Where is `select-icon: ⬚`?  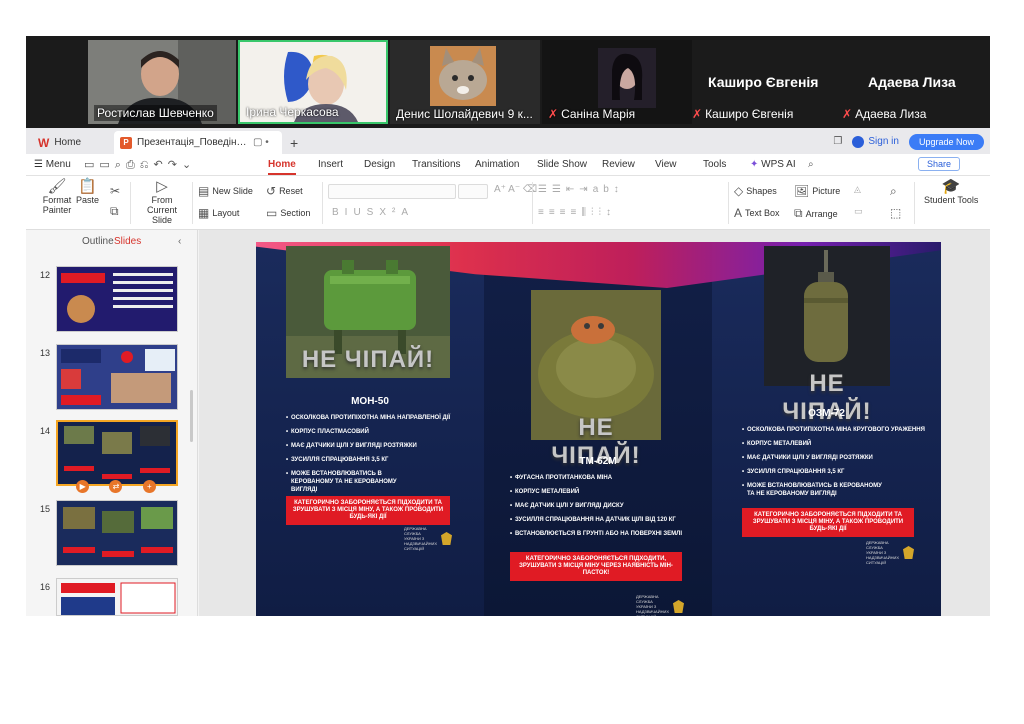 select-icon: ⬚ is located at coordinates (895, 213).